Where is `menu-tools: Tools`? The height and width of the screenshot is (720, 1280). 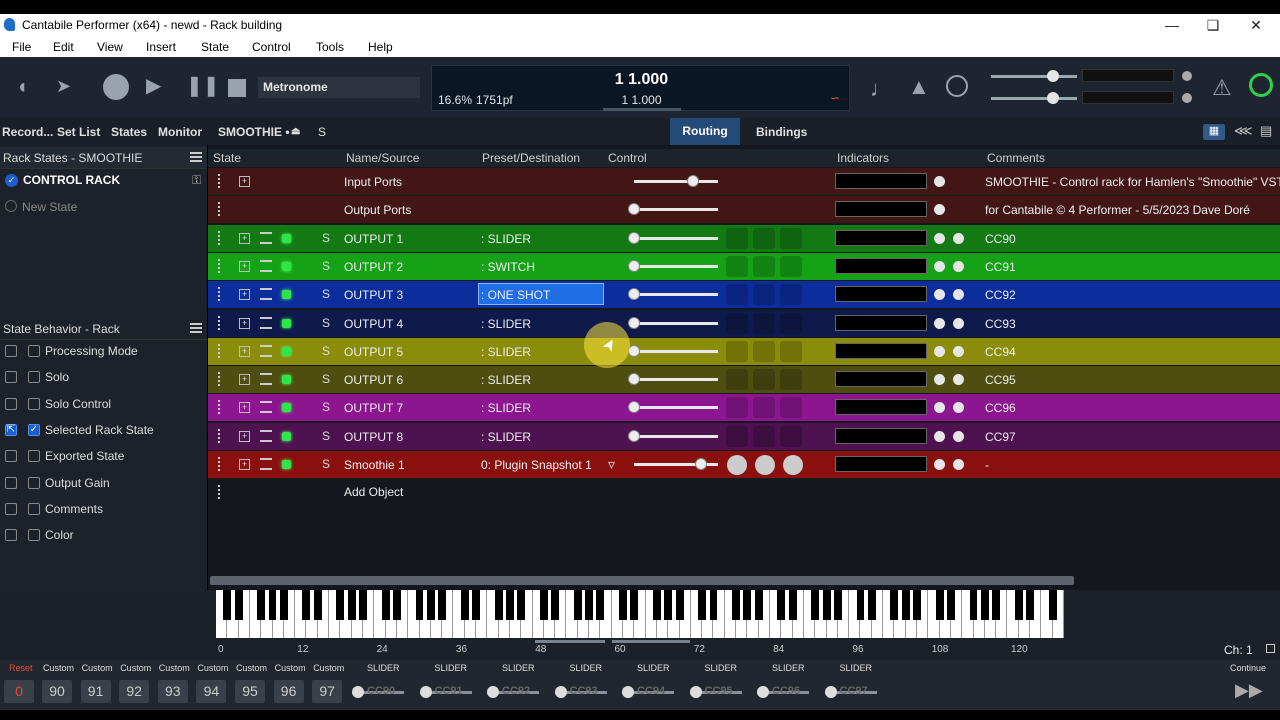
menu-tools: Tools is located at coordinates (330, 47).